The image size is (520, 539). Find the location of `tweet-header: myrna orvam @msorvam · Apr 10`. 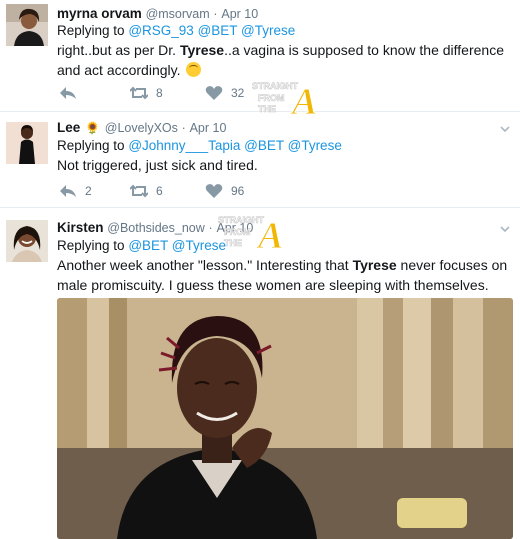

tweet-header: myrna orvam @msorvam · Apr 10 is located at coordinates (157, 13).